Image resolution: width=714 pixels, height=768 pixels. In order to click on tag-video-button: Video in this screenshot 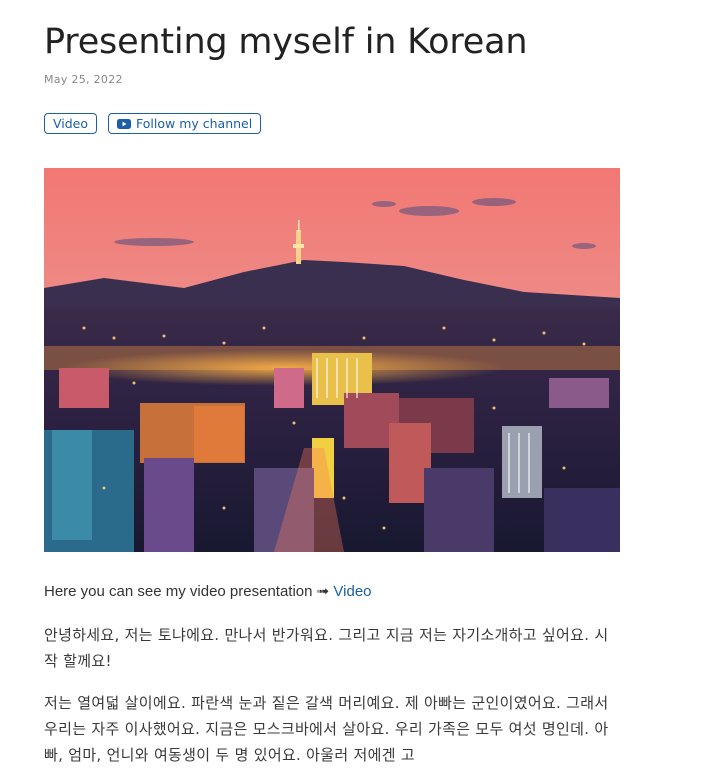, I will do `click(71, 123)`.